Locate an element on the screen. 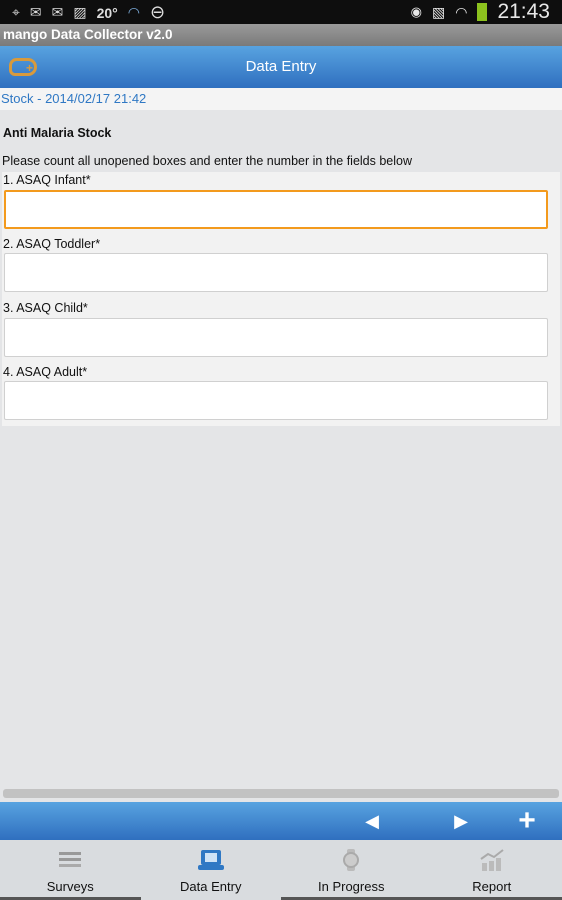 This screenshot has height=900, width=562. field-label: 1. ASAQ Infant* is located at coordinates (47, 180).